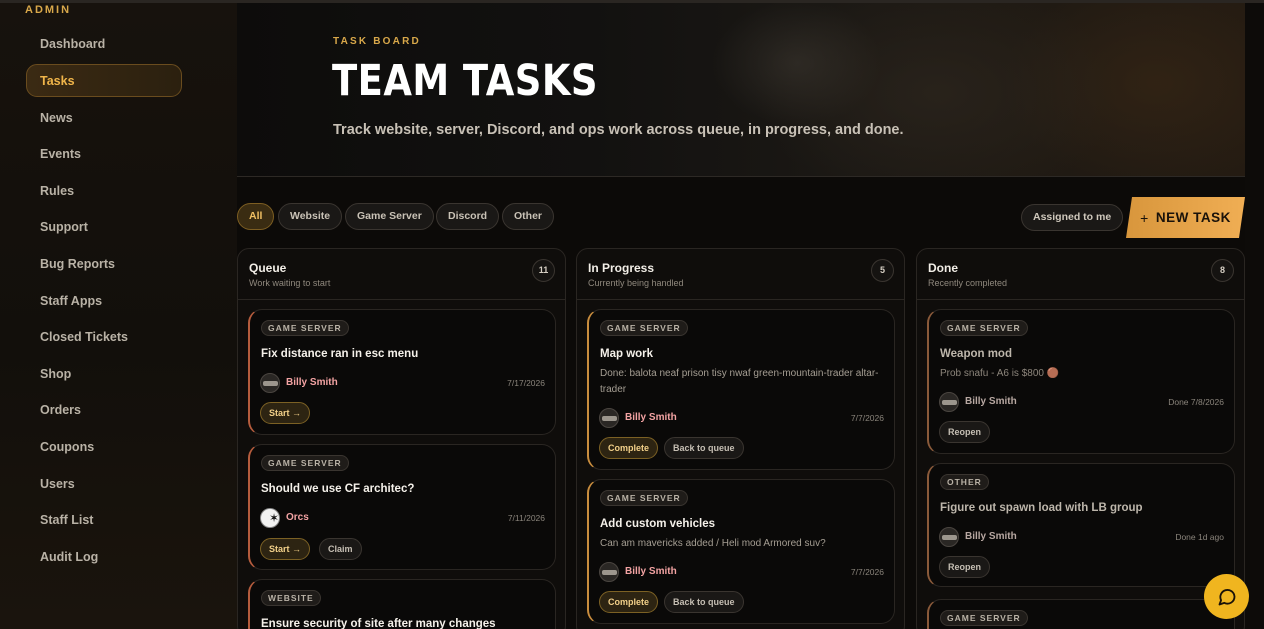  Describe the element at coordinates (1081, 614) in the screenshot. I see `task-card: GAME SERVER` at that location.